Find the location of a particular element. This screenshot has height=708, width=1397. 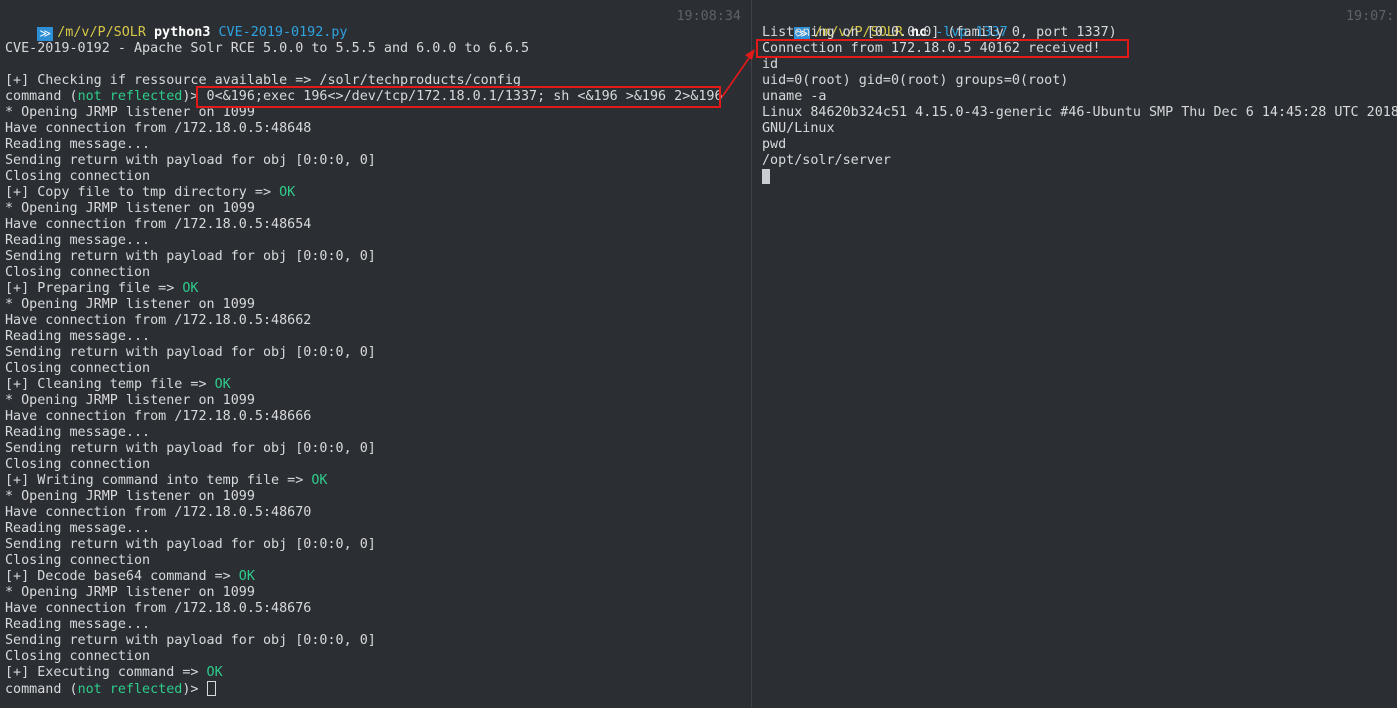

status-line: [+] Copy file to tmp directory => OK is located at coordinates (150, 193).